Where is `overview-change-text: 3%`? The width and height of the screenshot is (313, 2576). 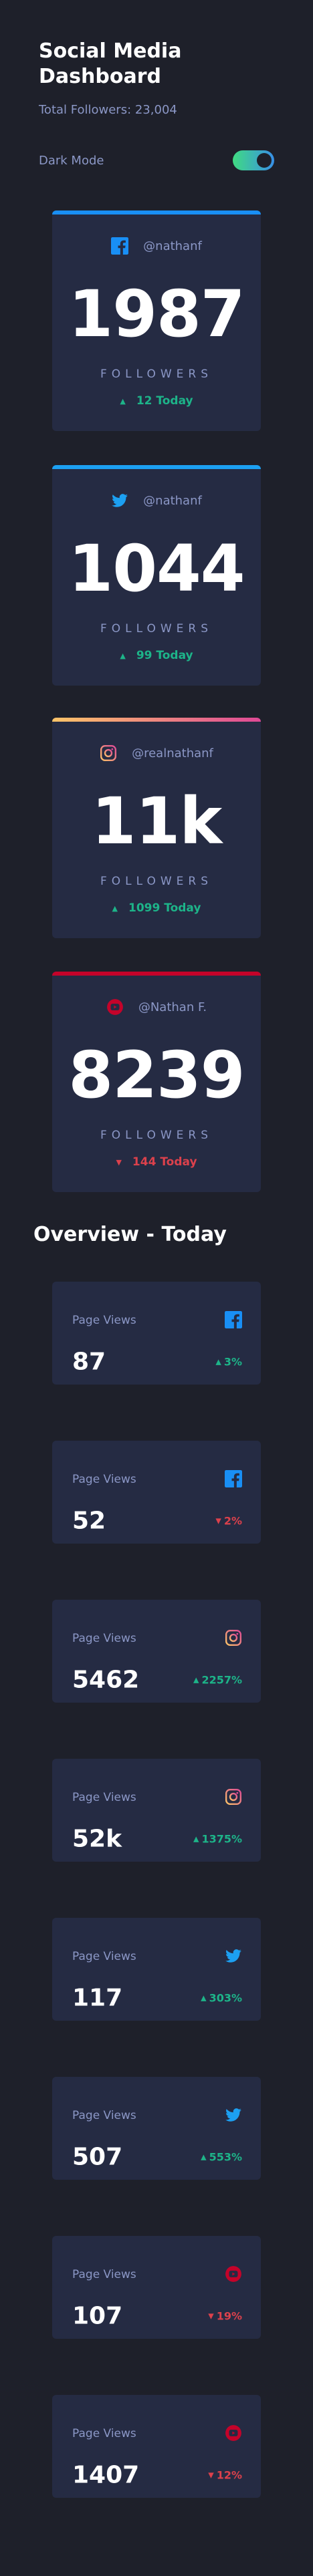
overview-change-text: 3% is located at coordinates (232, 1362).